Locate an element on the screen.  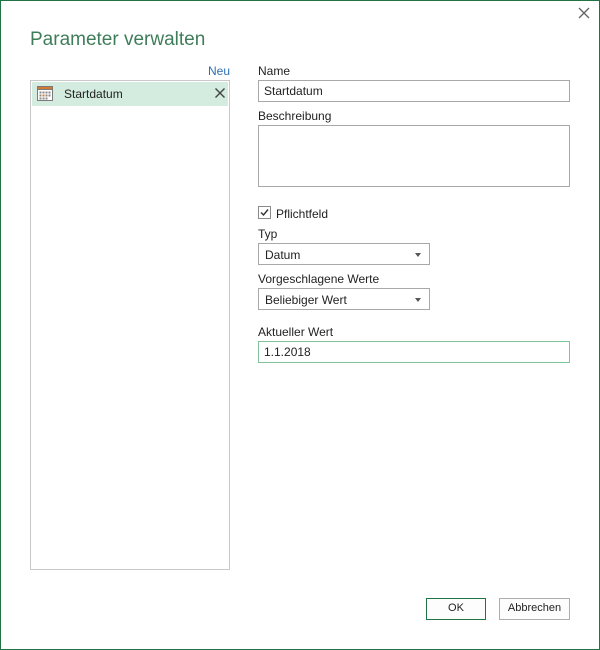
dialog-title: Parameter verwalten is located at coordinates (118, 39).